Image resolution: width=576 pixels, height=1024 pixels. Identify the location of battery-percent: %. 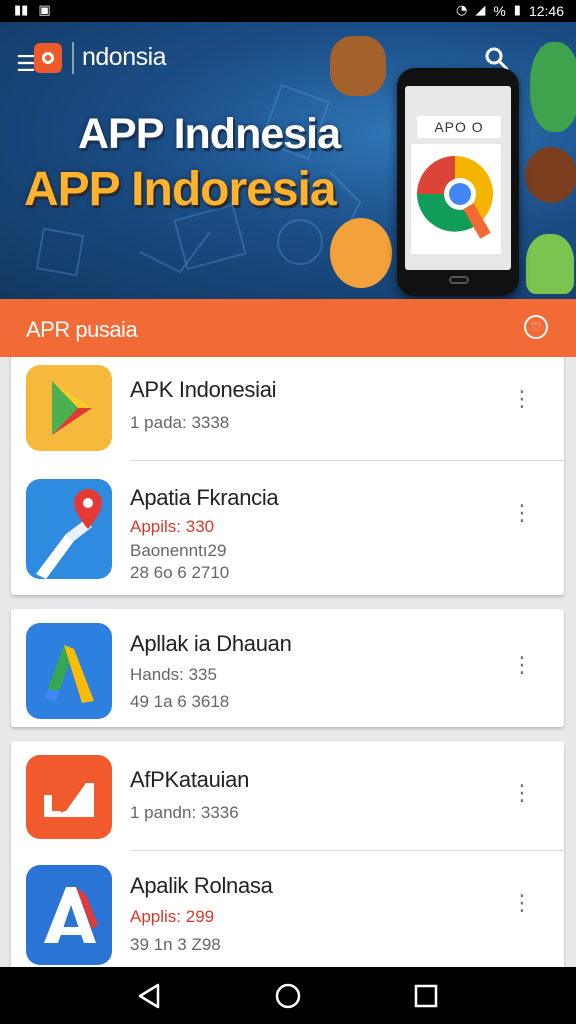
(499, 11).